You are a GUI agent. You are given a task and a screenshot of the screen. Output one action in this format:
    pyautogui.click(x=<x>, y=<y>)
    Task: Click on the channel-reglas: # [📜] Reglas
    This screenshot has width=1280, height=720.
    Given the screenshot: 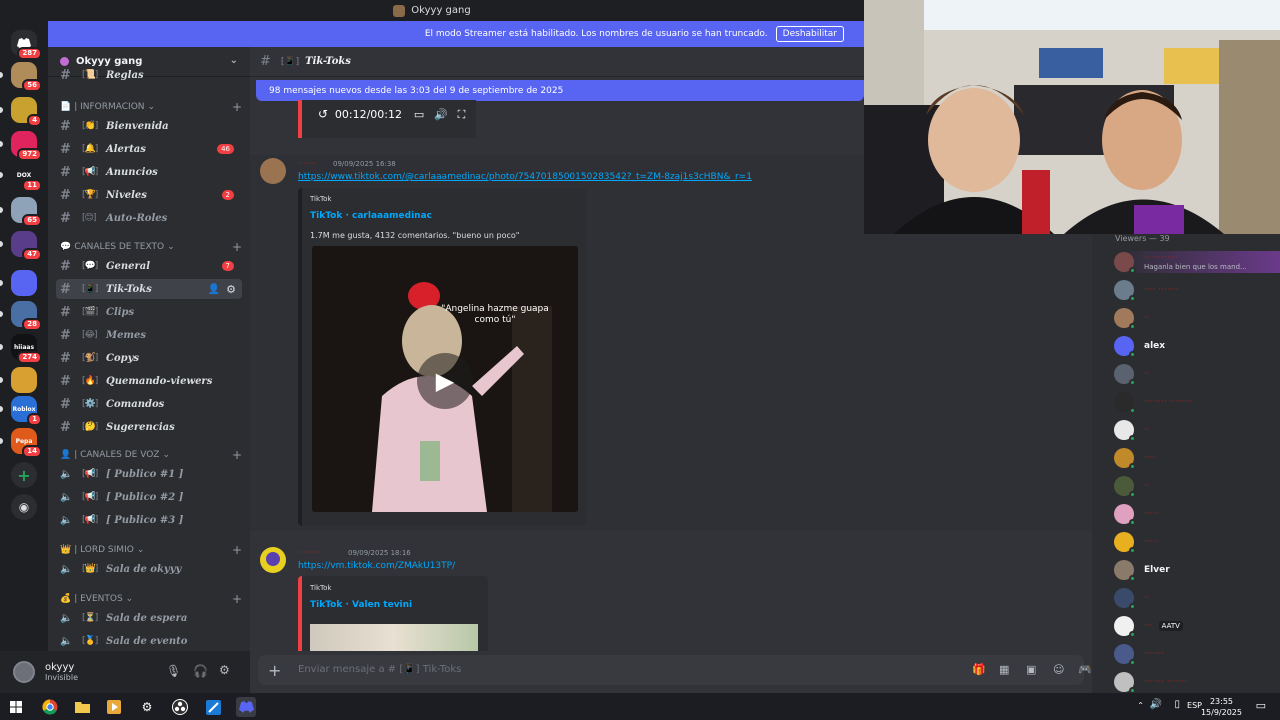 What is the action you would take?
    pyautogui.click(x=149, y=75)
    